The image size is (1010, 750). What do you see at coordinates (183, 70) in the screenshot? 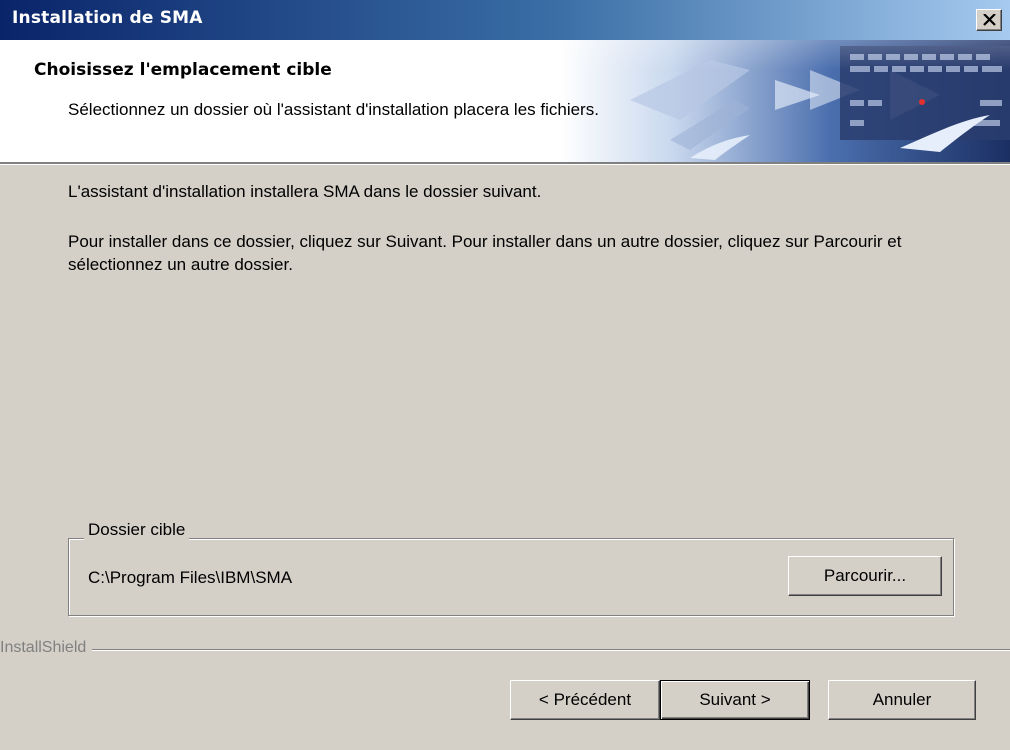
I see `page-heading: Choisissez l'emplacement cible` at bounding box center [183, 70].